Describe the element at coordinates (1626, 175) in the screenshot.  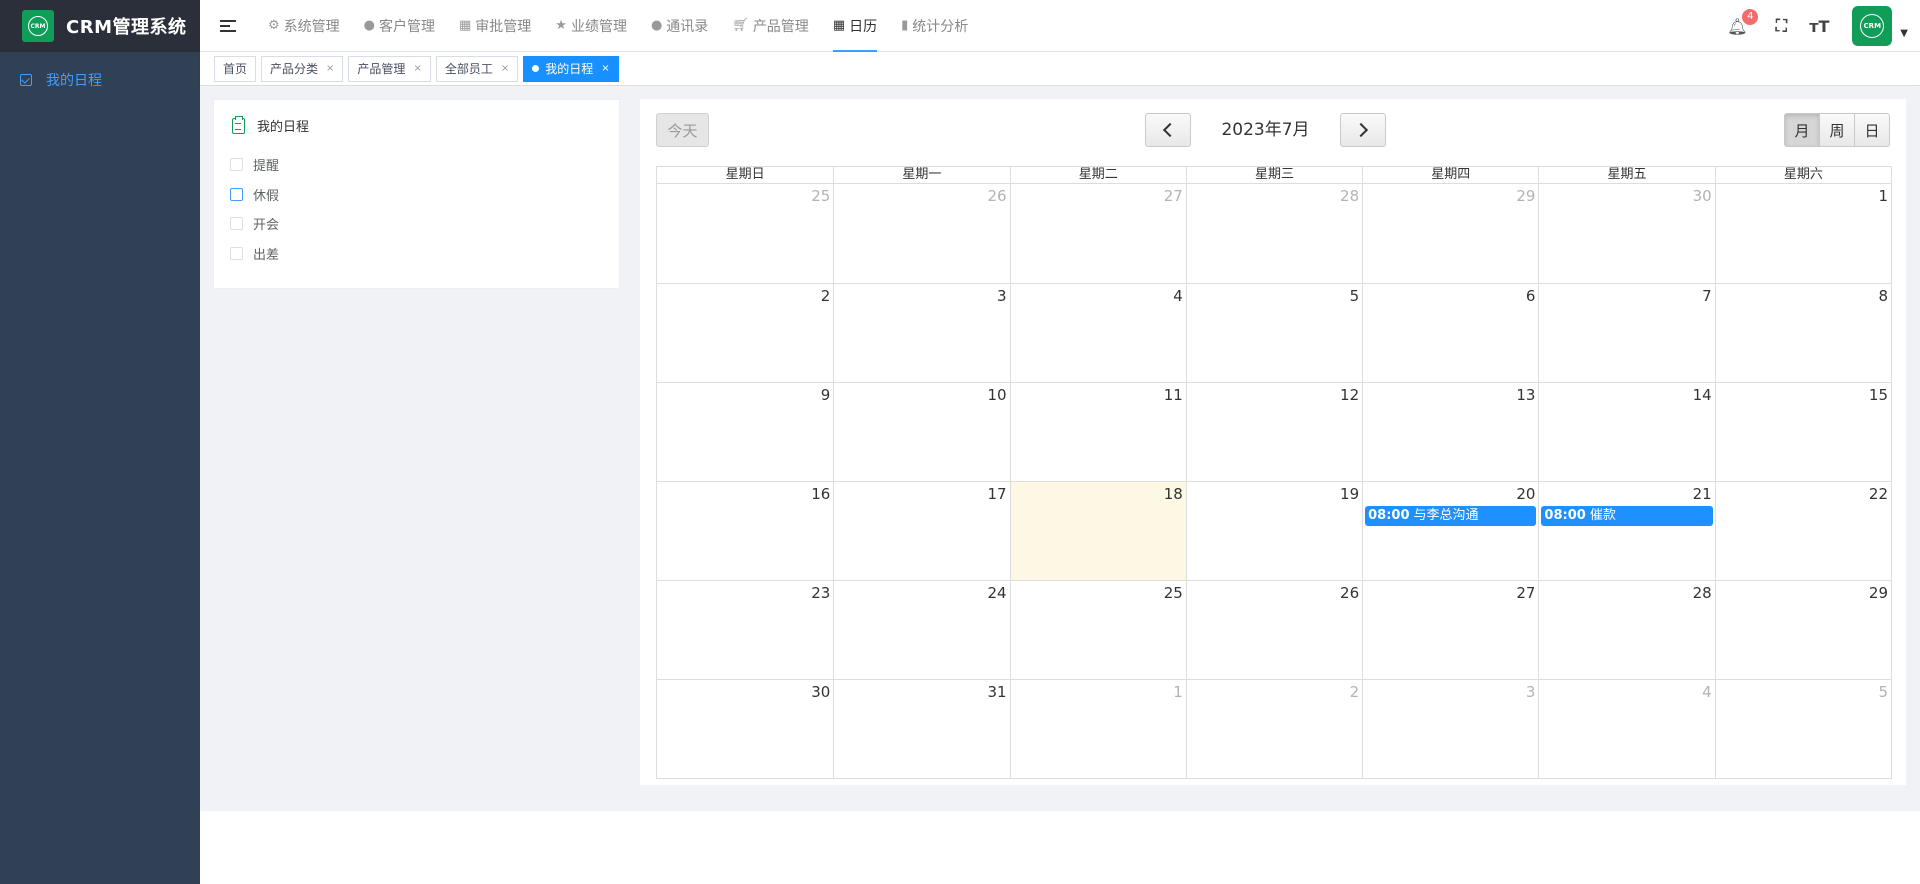
I see `weekday-label: 星期五` at that location.